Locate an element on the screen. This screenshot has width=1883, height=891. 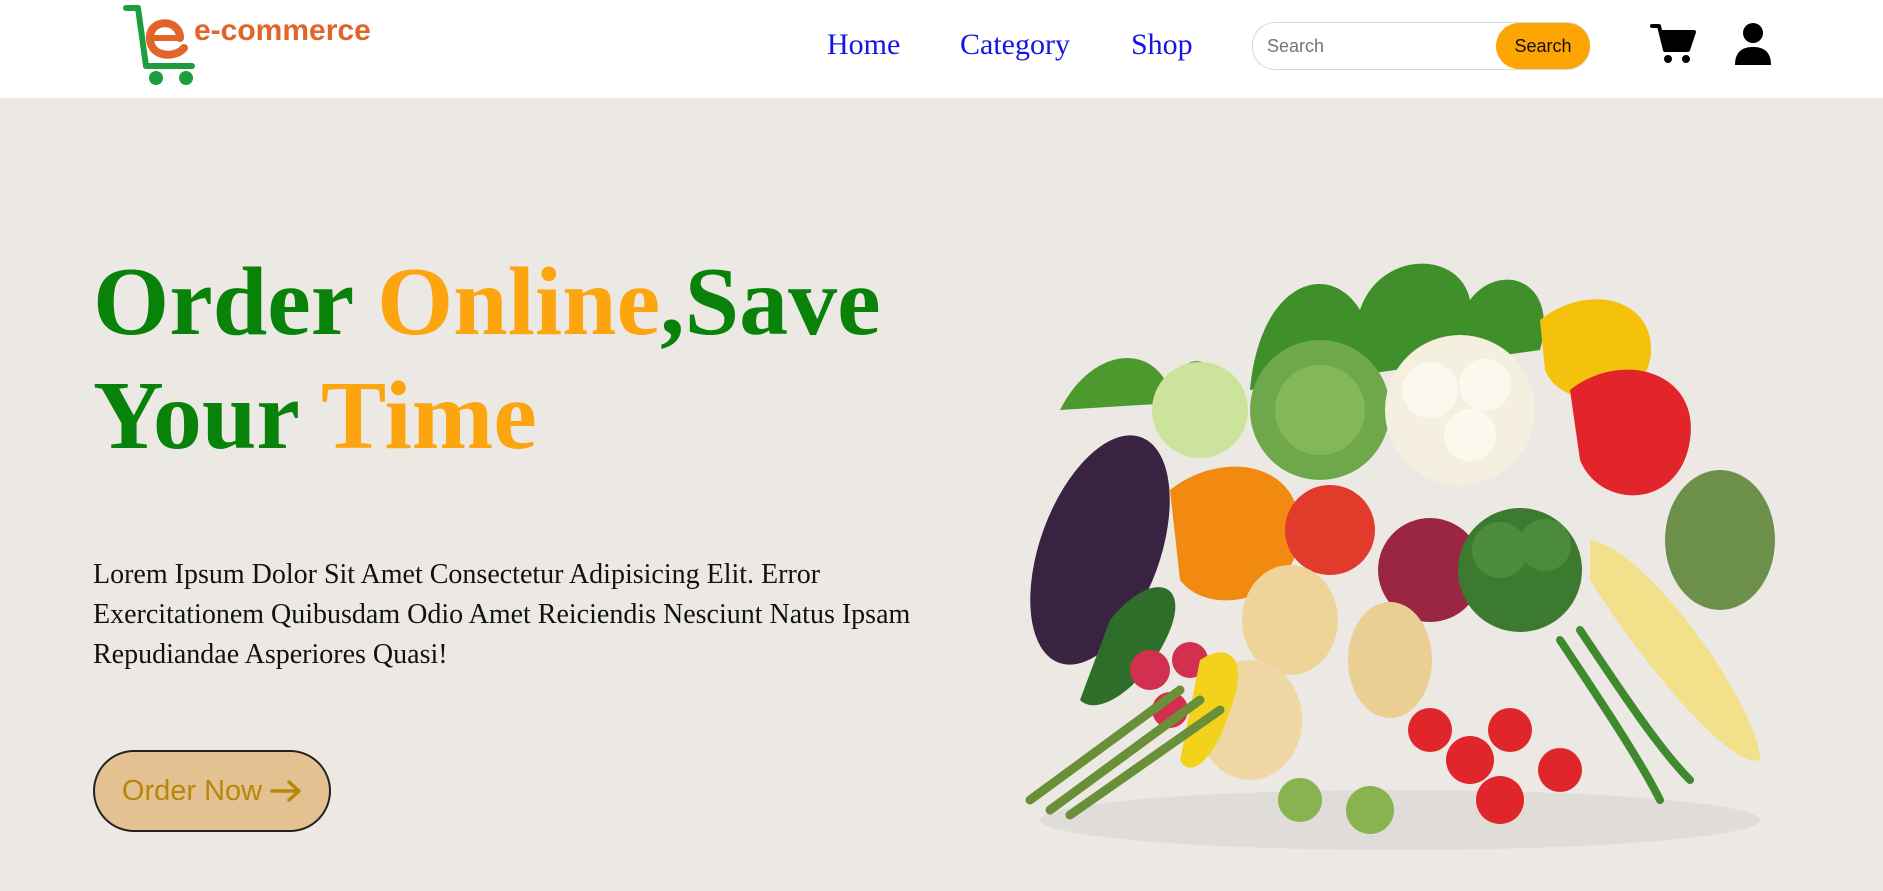
hero-title-word-save: ,Save is located at coordinates (770, 302).